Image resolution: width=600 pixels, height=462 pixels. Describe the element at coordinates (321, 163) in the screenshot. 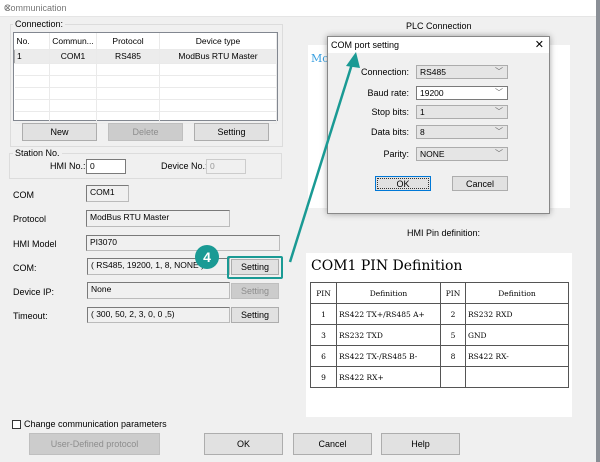

I see `arrow-line` at that location.